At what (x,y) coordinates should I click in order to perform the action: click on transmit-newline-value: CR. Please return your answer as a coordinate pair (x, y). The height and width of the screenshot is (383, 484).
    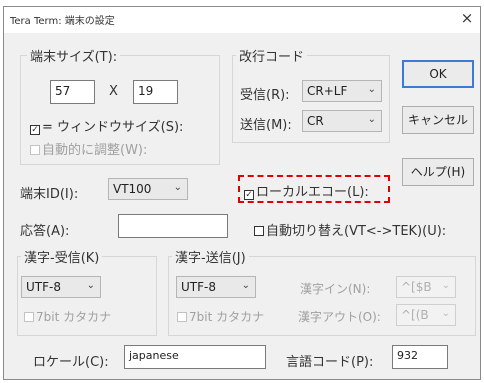
    Looking at the image, I should click on (315, 121).